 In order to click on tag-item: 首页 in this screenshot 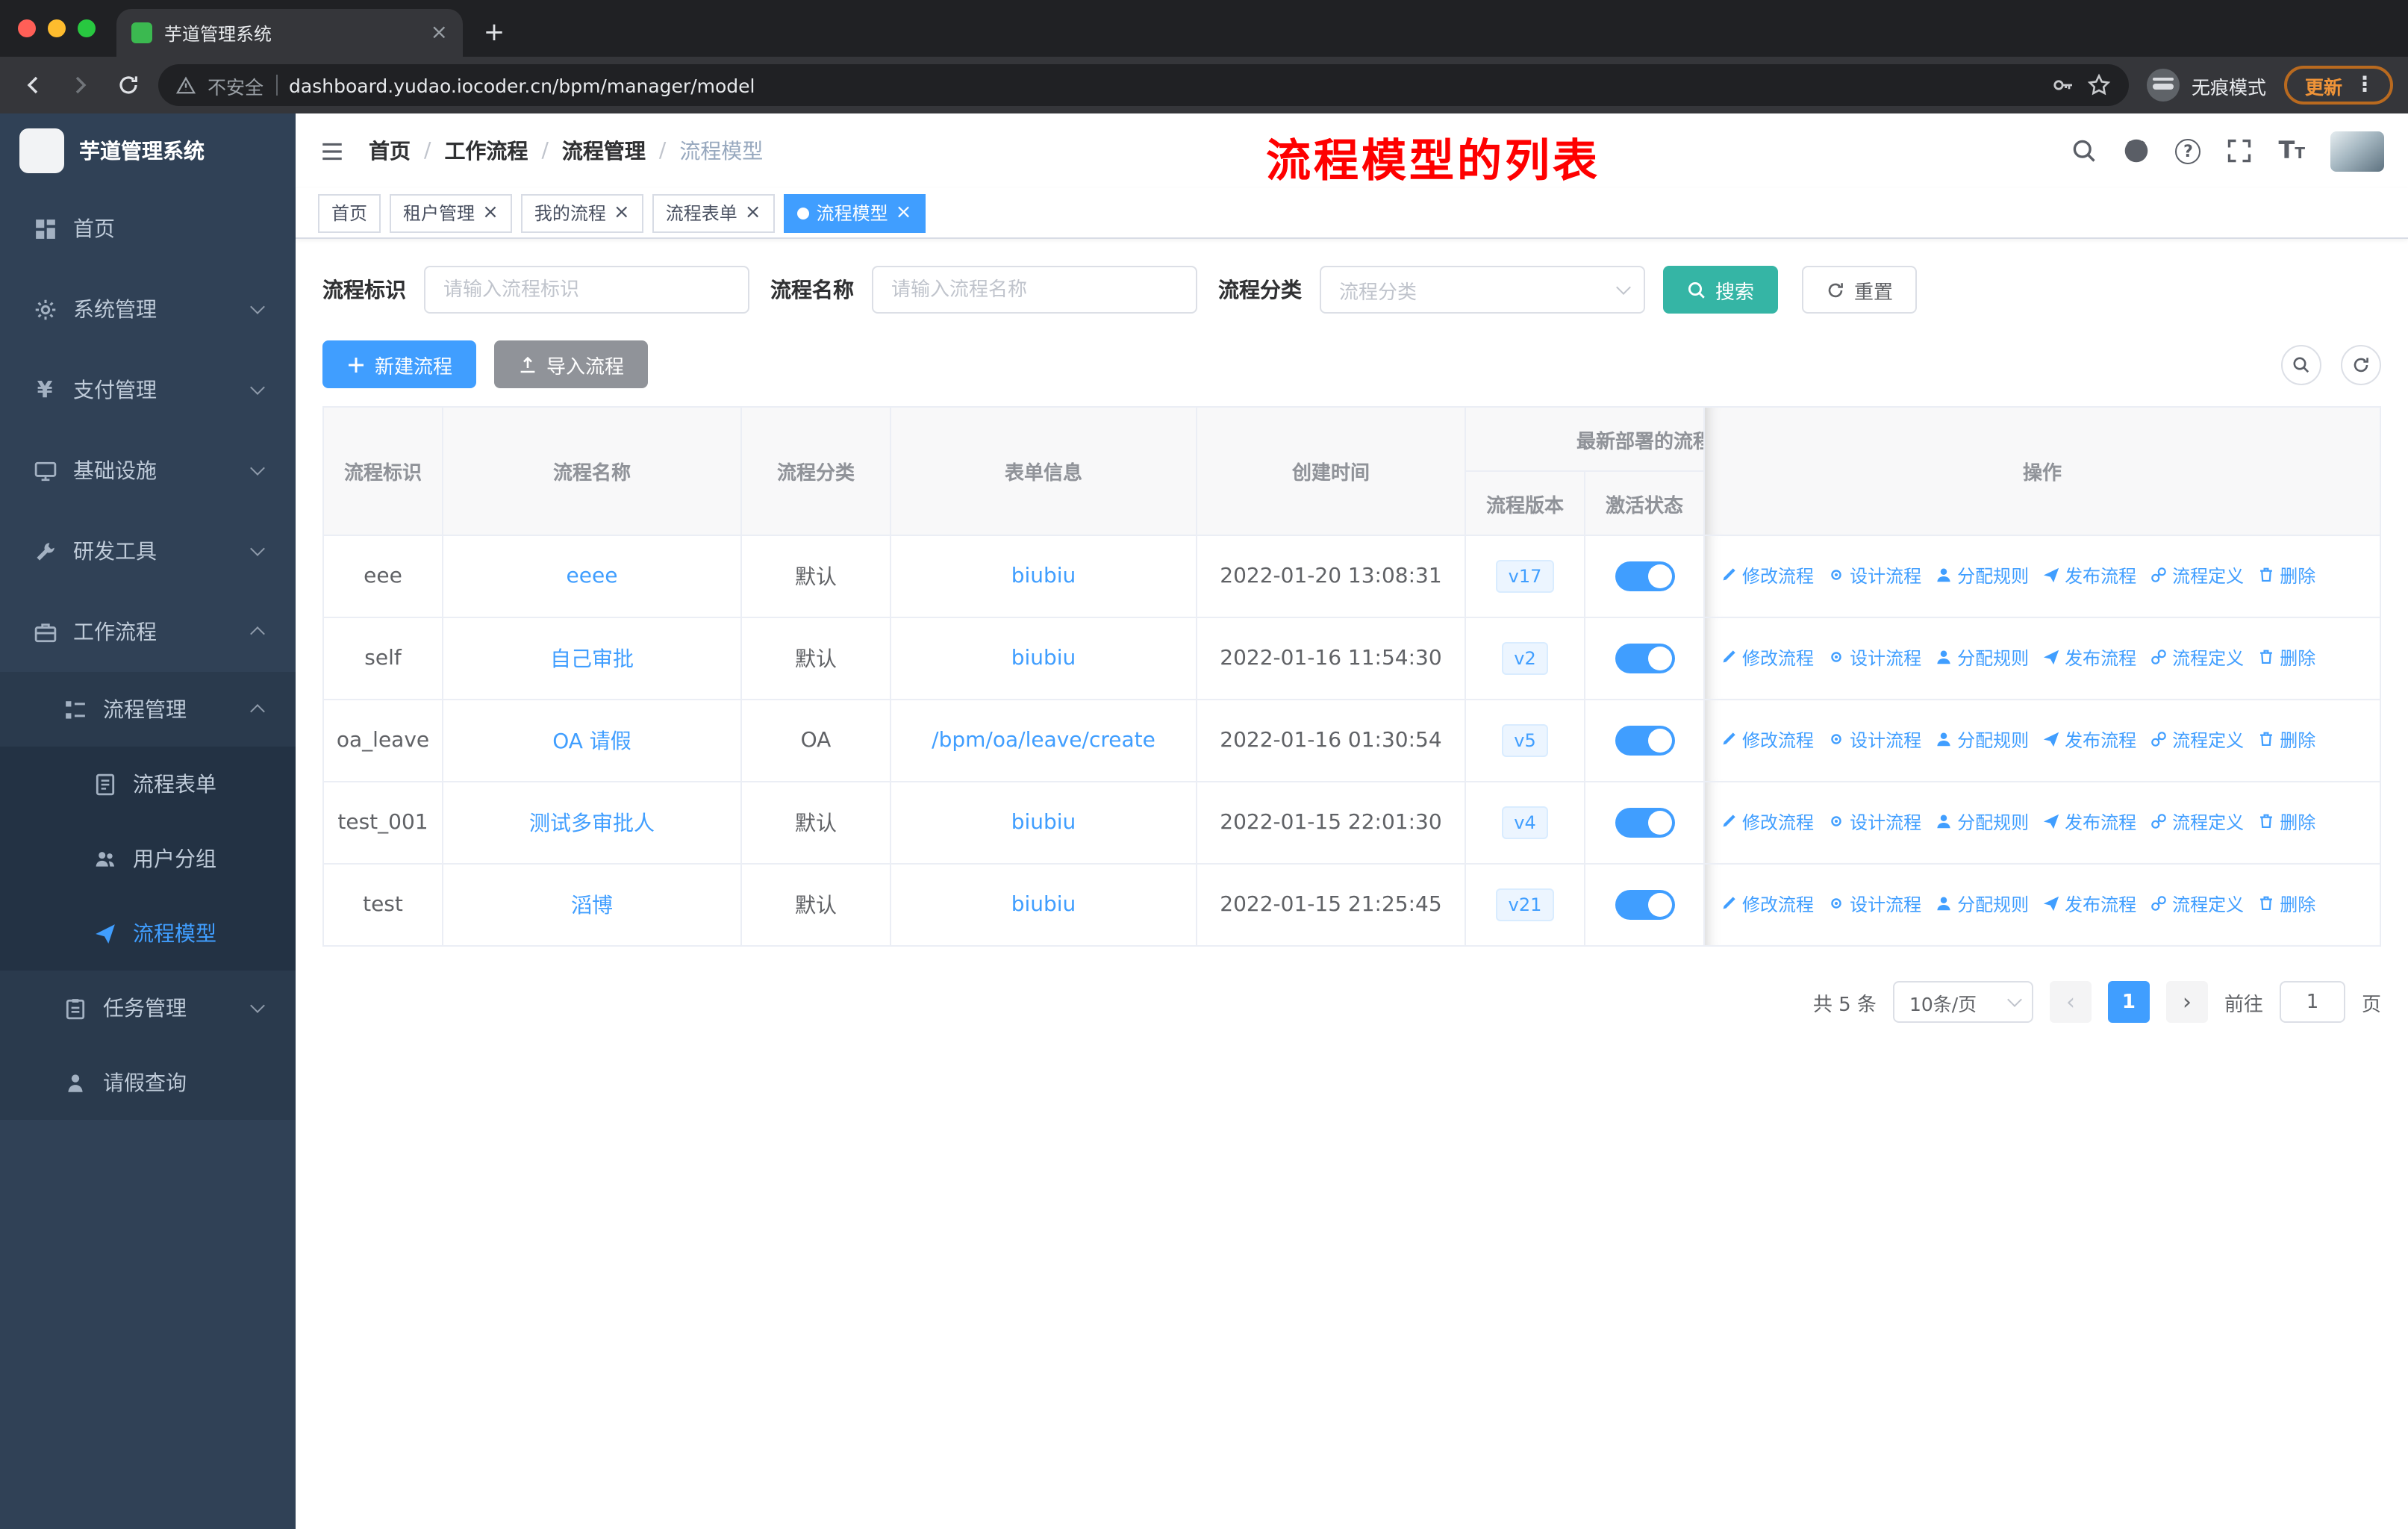, I will do `click(349, 213)`.